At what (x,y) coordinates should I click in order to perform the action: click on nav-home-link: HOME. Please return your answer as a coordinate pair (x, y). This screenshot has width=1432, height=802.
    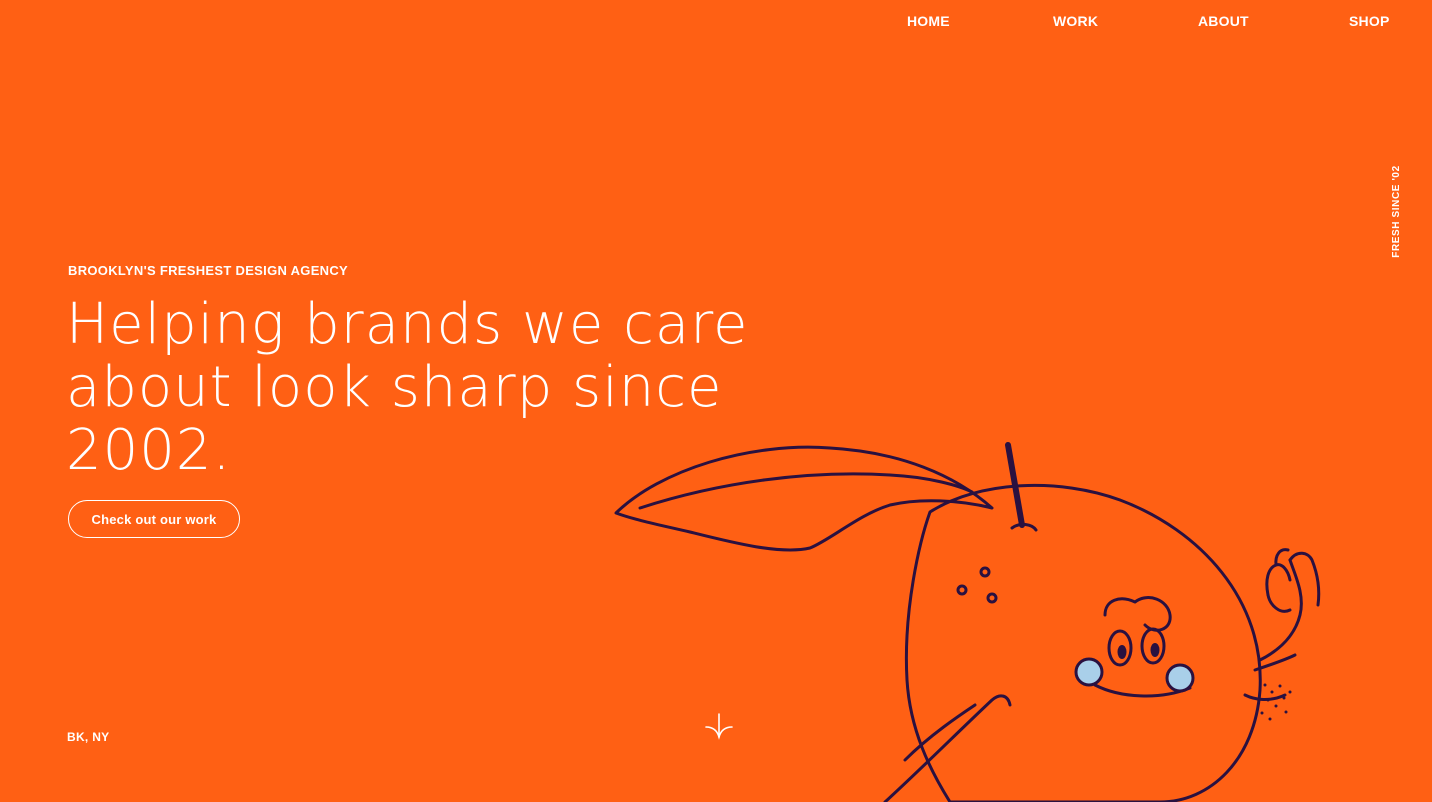
    Looking at the image, I should click on (928, 21).